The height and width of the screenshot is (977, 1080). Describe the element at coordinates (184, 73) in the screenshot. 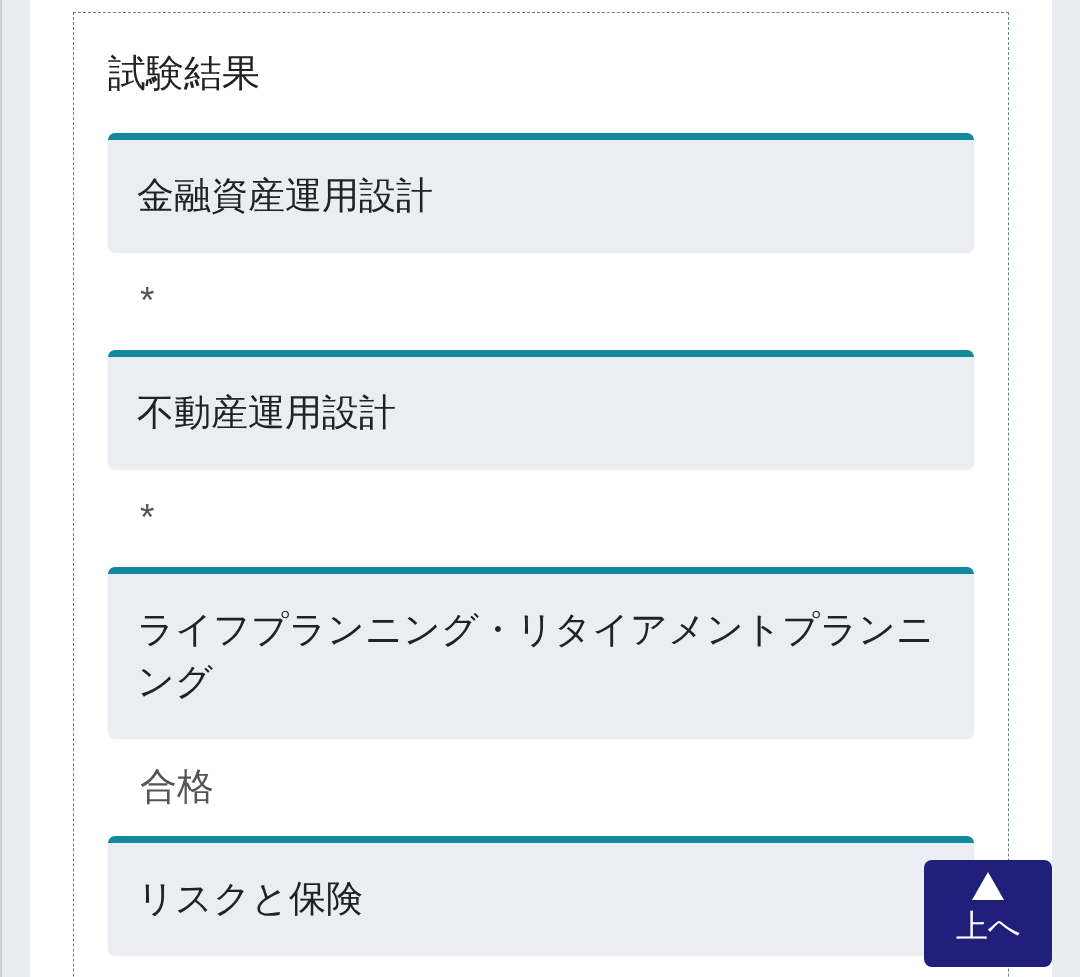

I see `section-title: 試験結果` at that location.